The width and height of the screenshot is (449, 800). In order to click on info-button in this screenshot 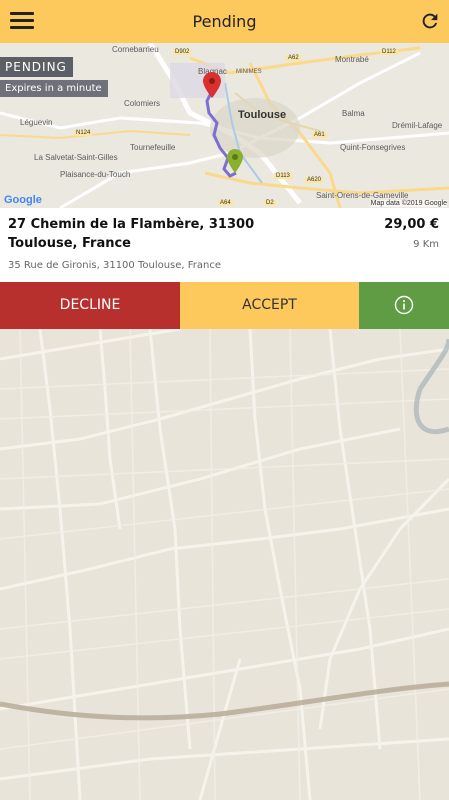, I will do `click(404, 305)`.